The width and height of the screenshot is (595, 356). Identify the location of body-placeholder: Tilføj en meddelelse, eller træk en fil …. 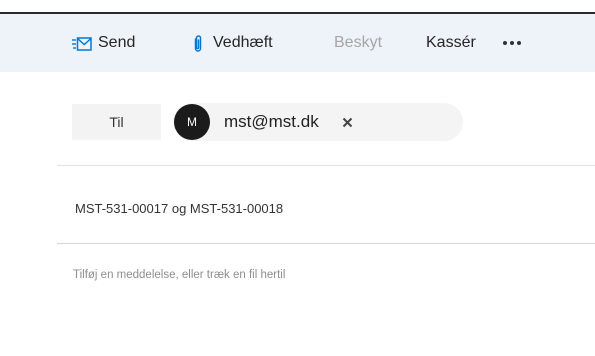
(179, 275).